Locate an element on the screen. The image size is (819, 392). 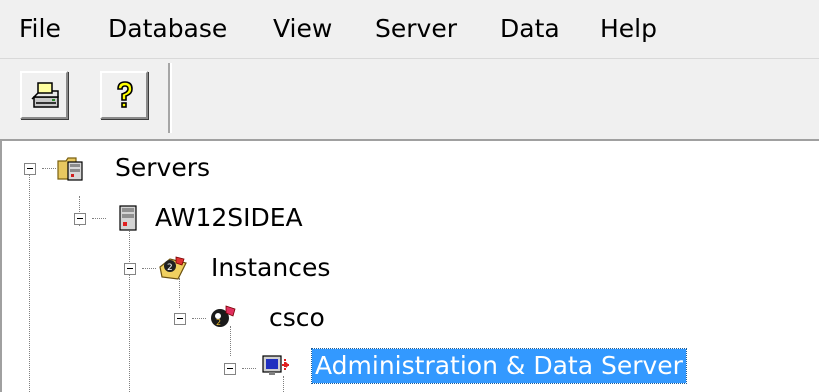
help-button is located at coordinates (124, 95).